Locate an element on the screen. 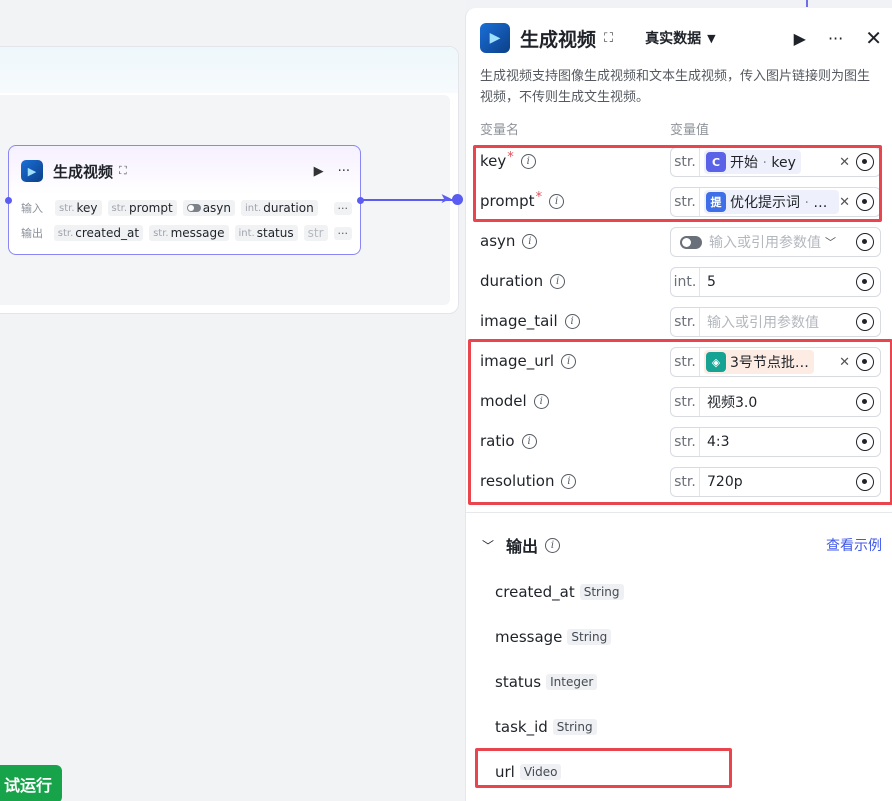 The height and width of the screenshot is (801, 892). field-body: 视频3.0 is located at coordinates (778, 402).